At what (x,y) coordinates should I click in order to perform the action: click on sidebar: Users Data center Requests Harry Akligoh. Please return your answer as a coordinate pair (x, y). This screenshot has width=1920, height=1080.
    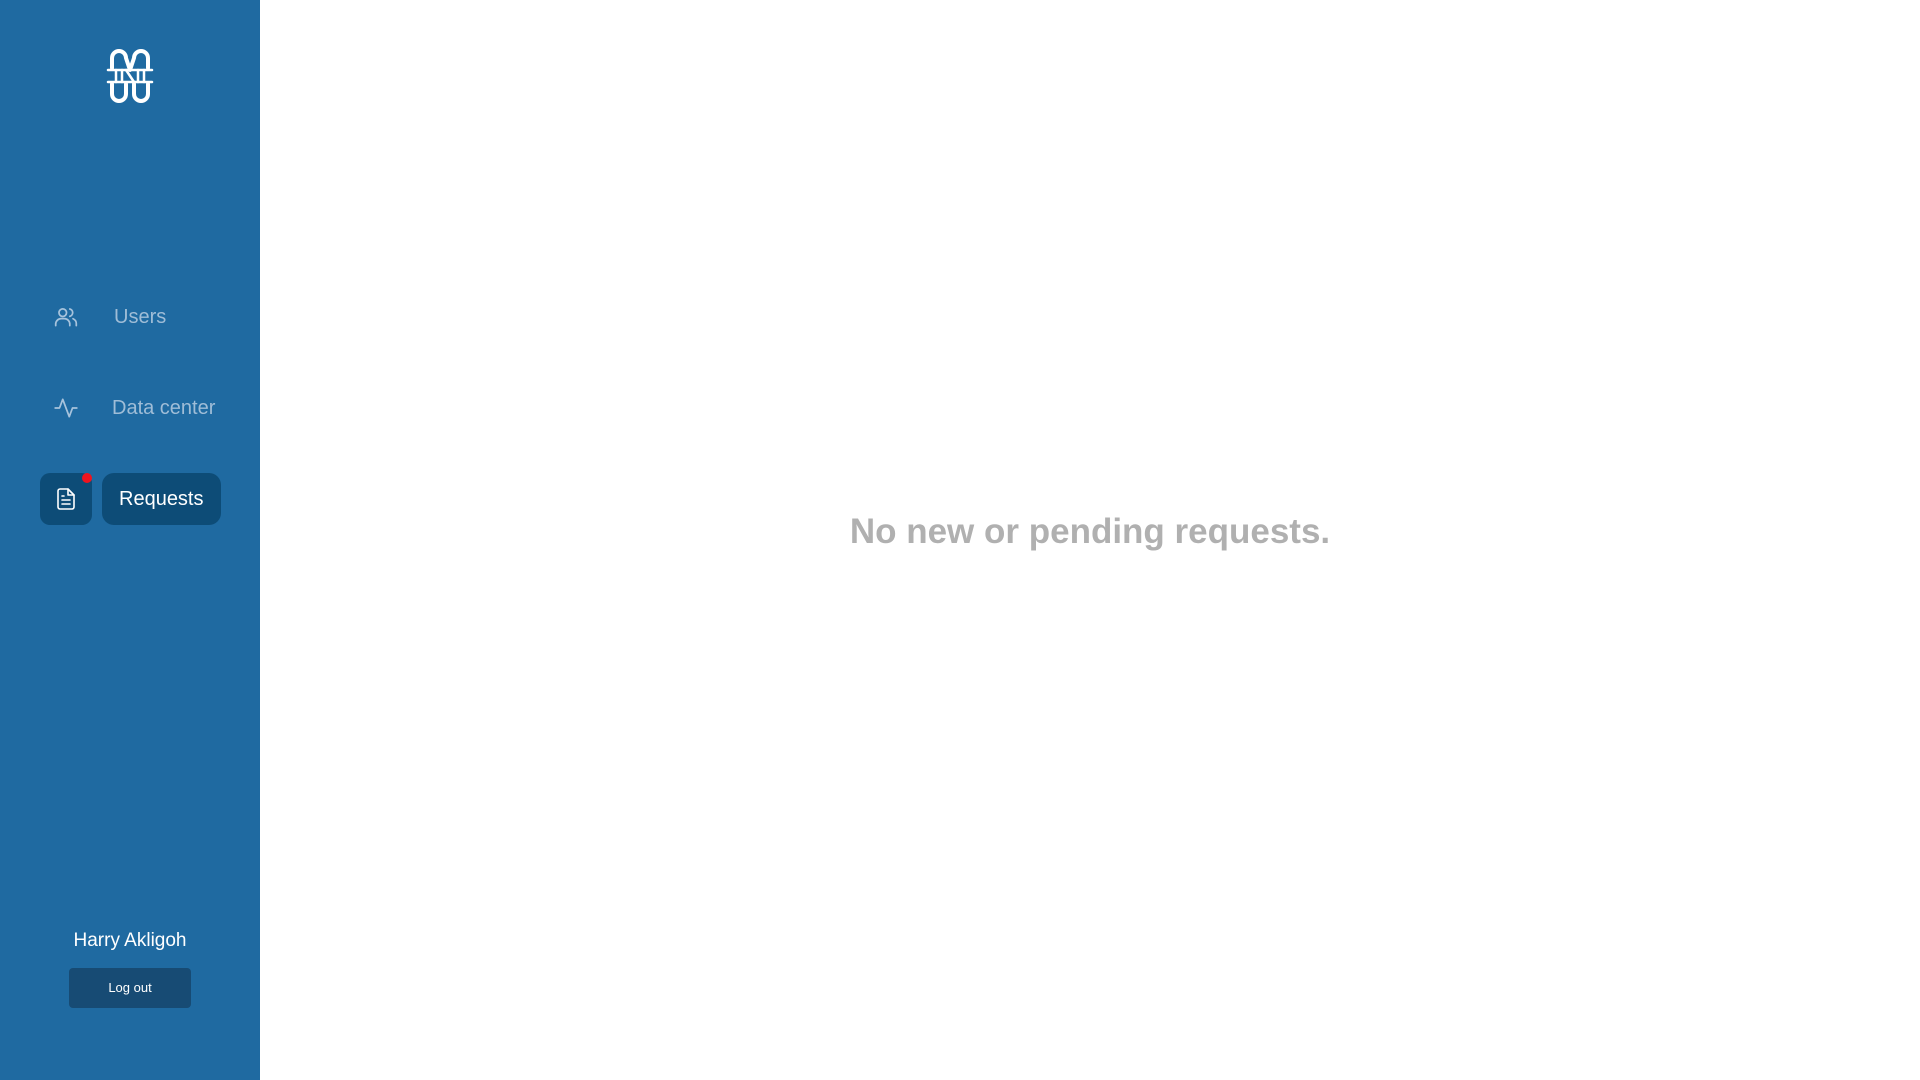
    Looking at the image, I should click on (130, 540).